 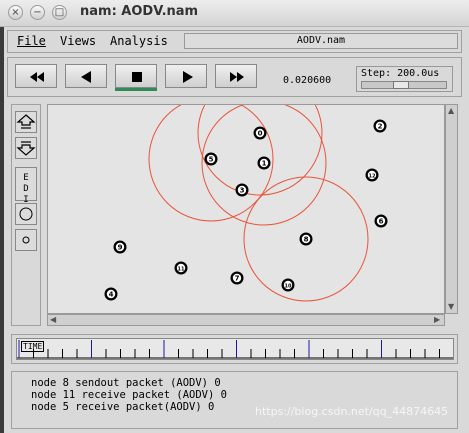 I want to click on watermark: https://blog.csdn.net/qq_44874645, so click(x=352, y=411).